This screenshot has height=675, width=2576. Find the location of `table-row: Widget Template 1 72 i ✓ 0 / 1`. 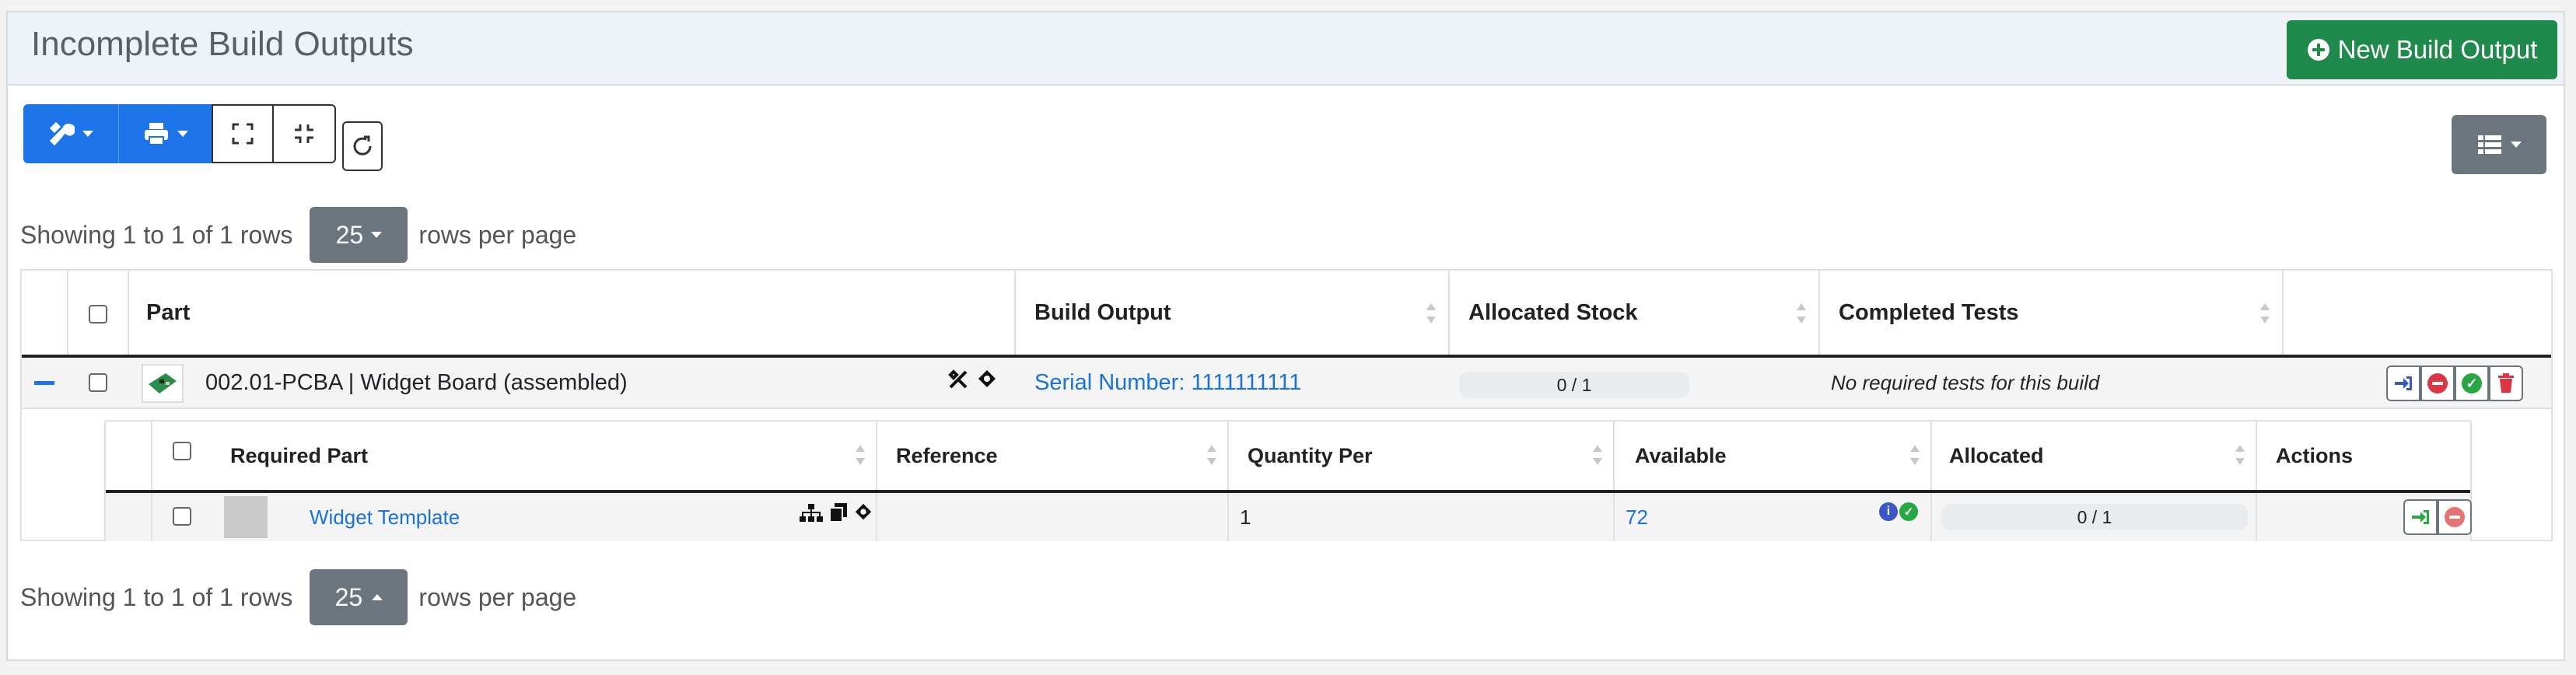

table-row: Widget Template 1 72 i ✓ 0 / 1 is located at coordinates (1289, 517).